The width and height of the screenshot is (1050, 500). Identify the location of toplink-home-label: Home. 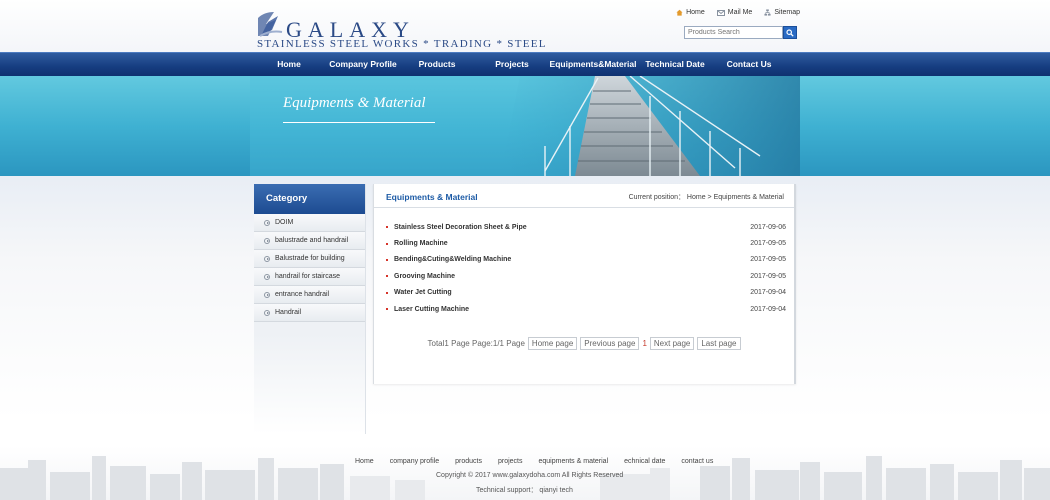
(695, 12).